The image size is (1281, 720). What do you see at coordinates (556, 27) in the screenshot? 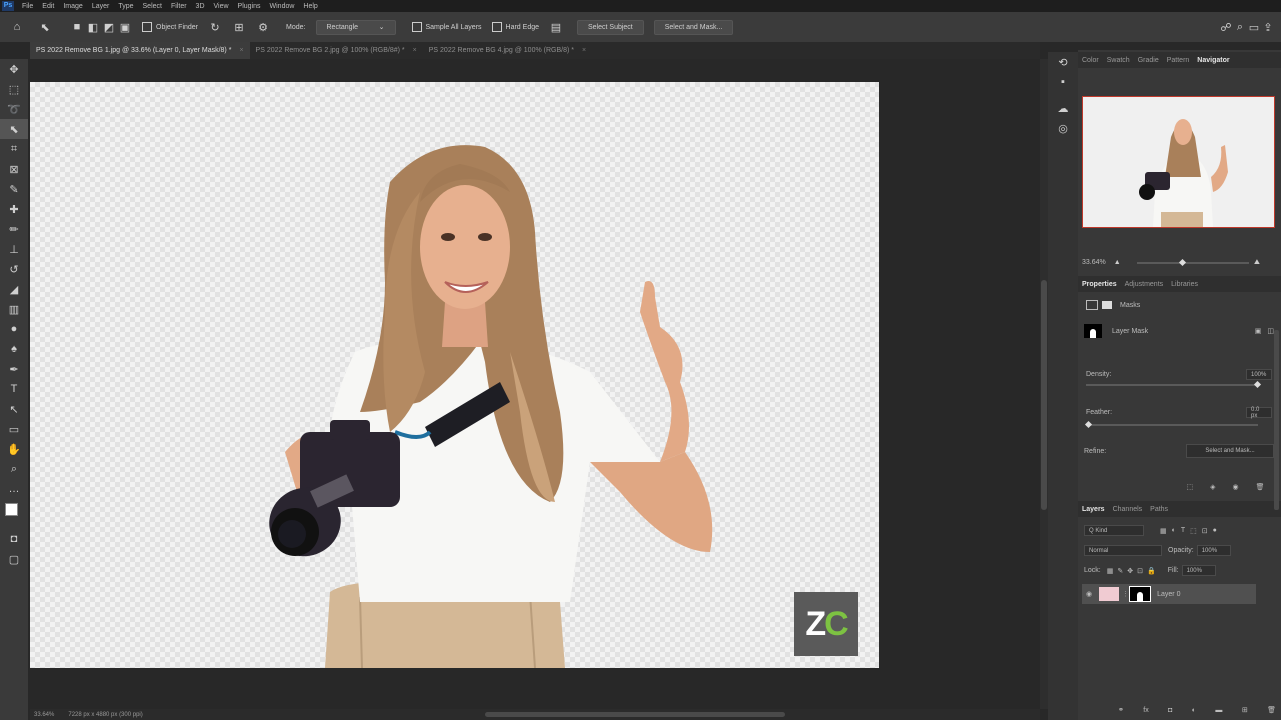
I see `select-subject-options-icon: ▤` at bounding box center [556, 27].